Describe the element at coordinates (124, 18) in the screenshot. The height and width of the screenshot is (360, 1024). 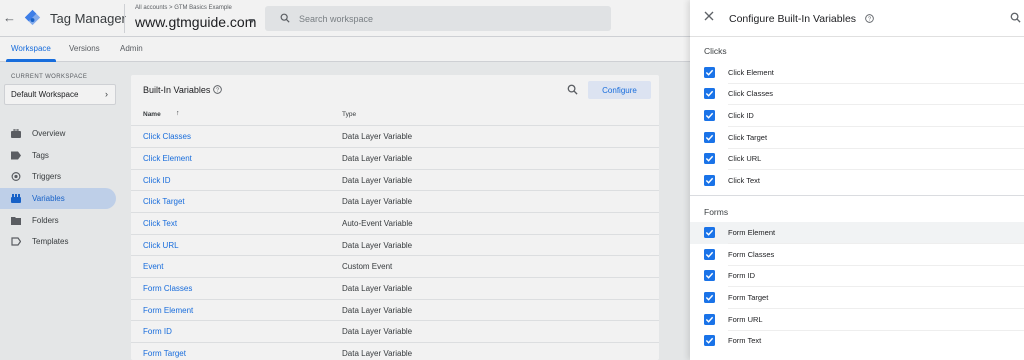
I see `header-divider` at that location.